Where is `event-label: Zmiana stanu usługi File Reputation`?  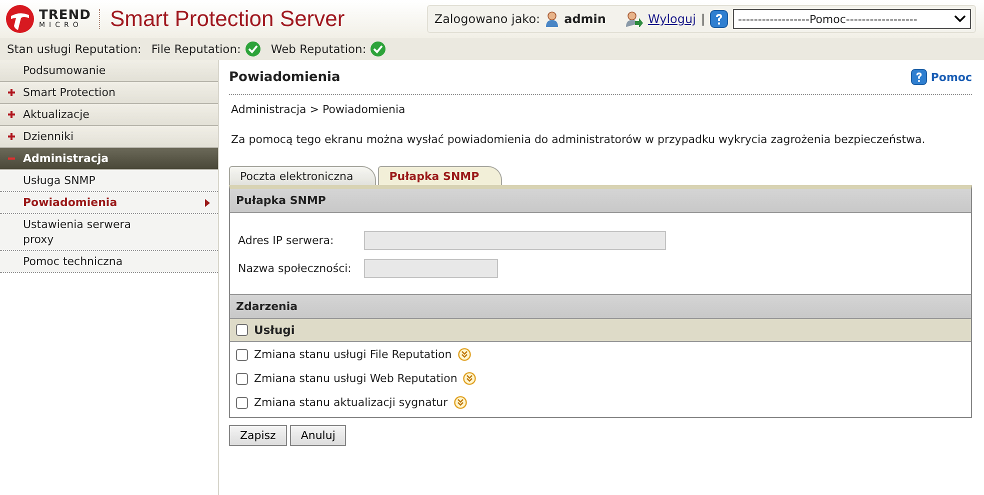 event-label: Zmiana stanu usługi File Reputation is located at coordinates (353, 354).